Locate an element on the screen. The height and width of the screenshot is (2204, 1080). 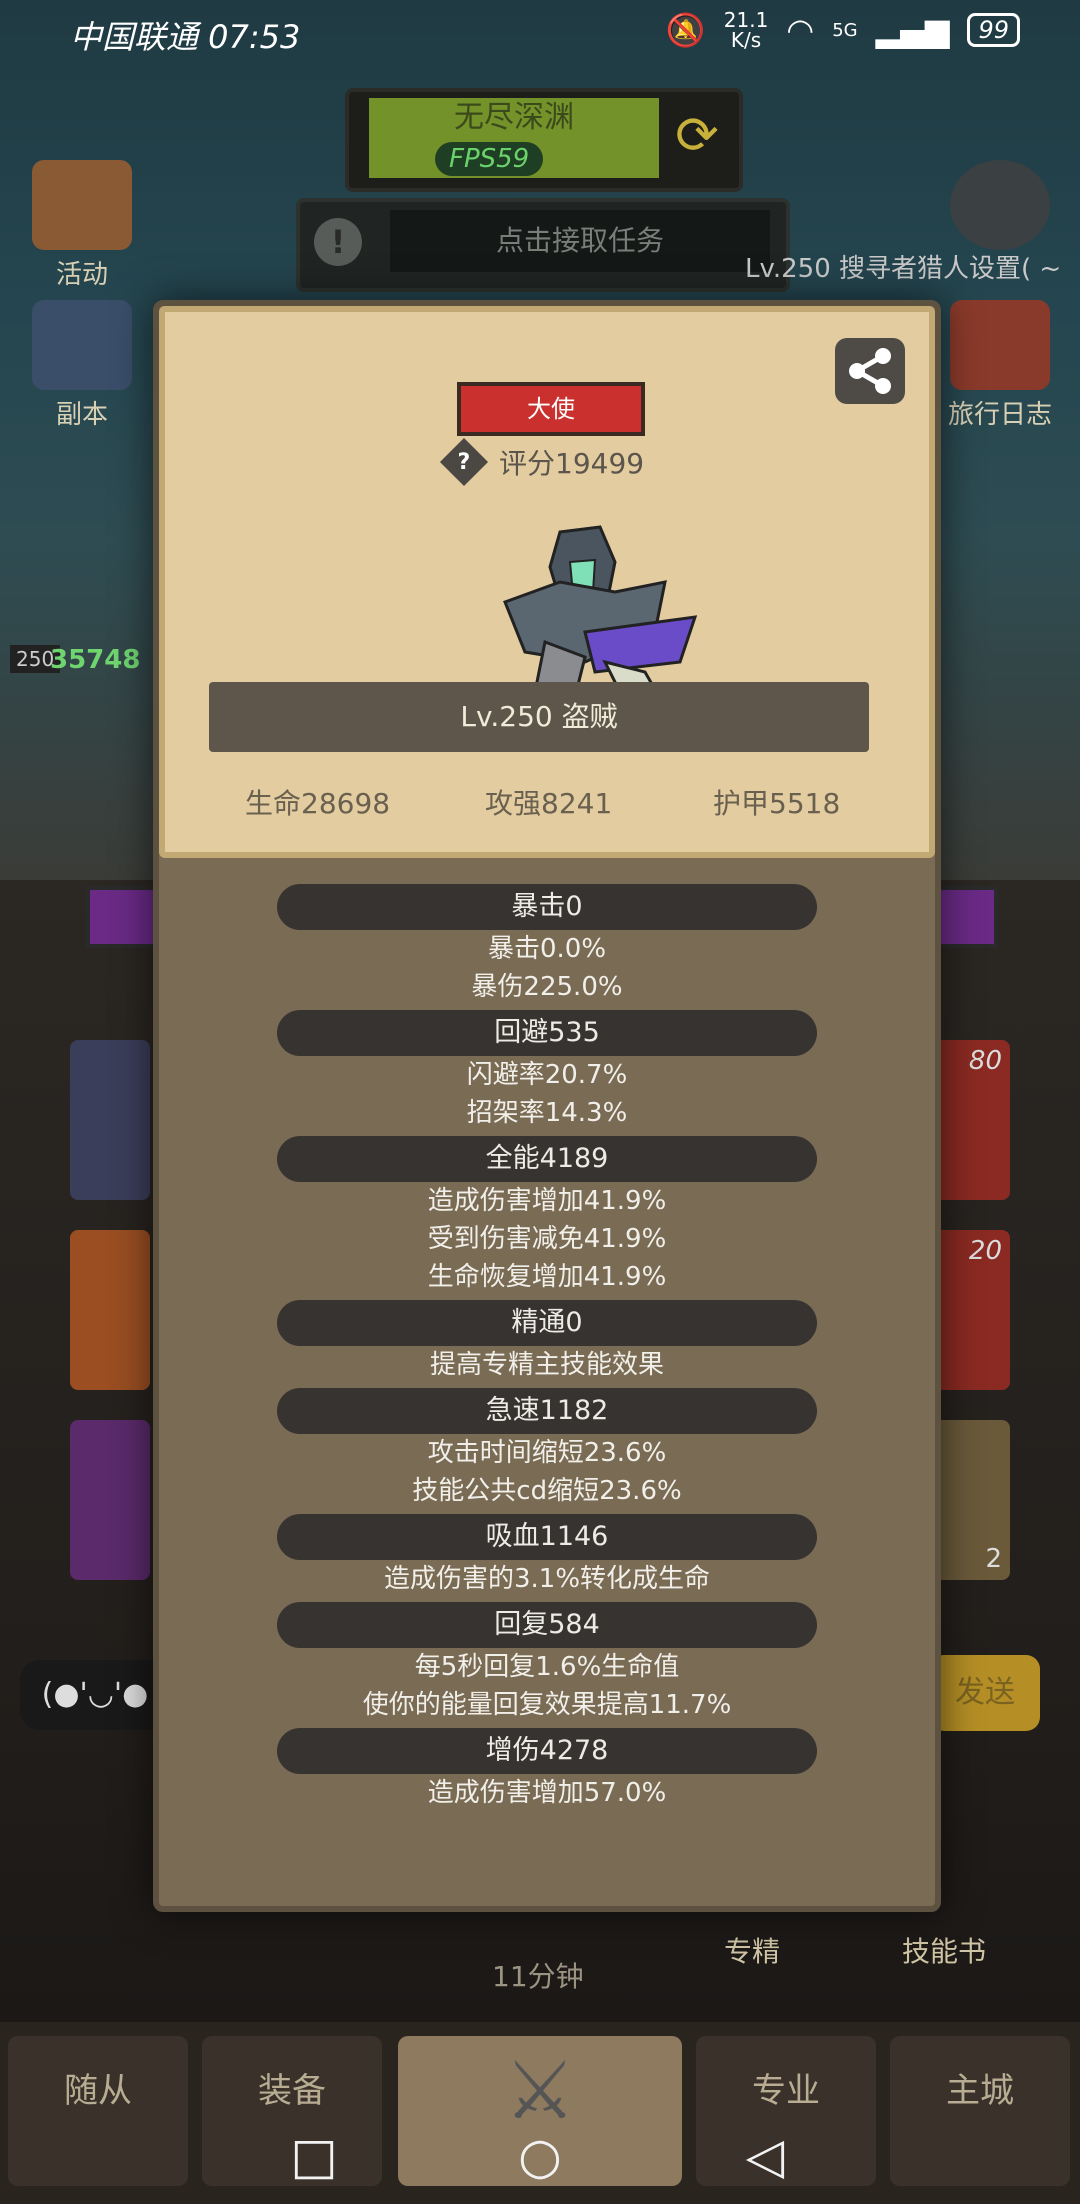
hero-score: 评分19499 is located at coordinates (572, 463).